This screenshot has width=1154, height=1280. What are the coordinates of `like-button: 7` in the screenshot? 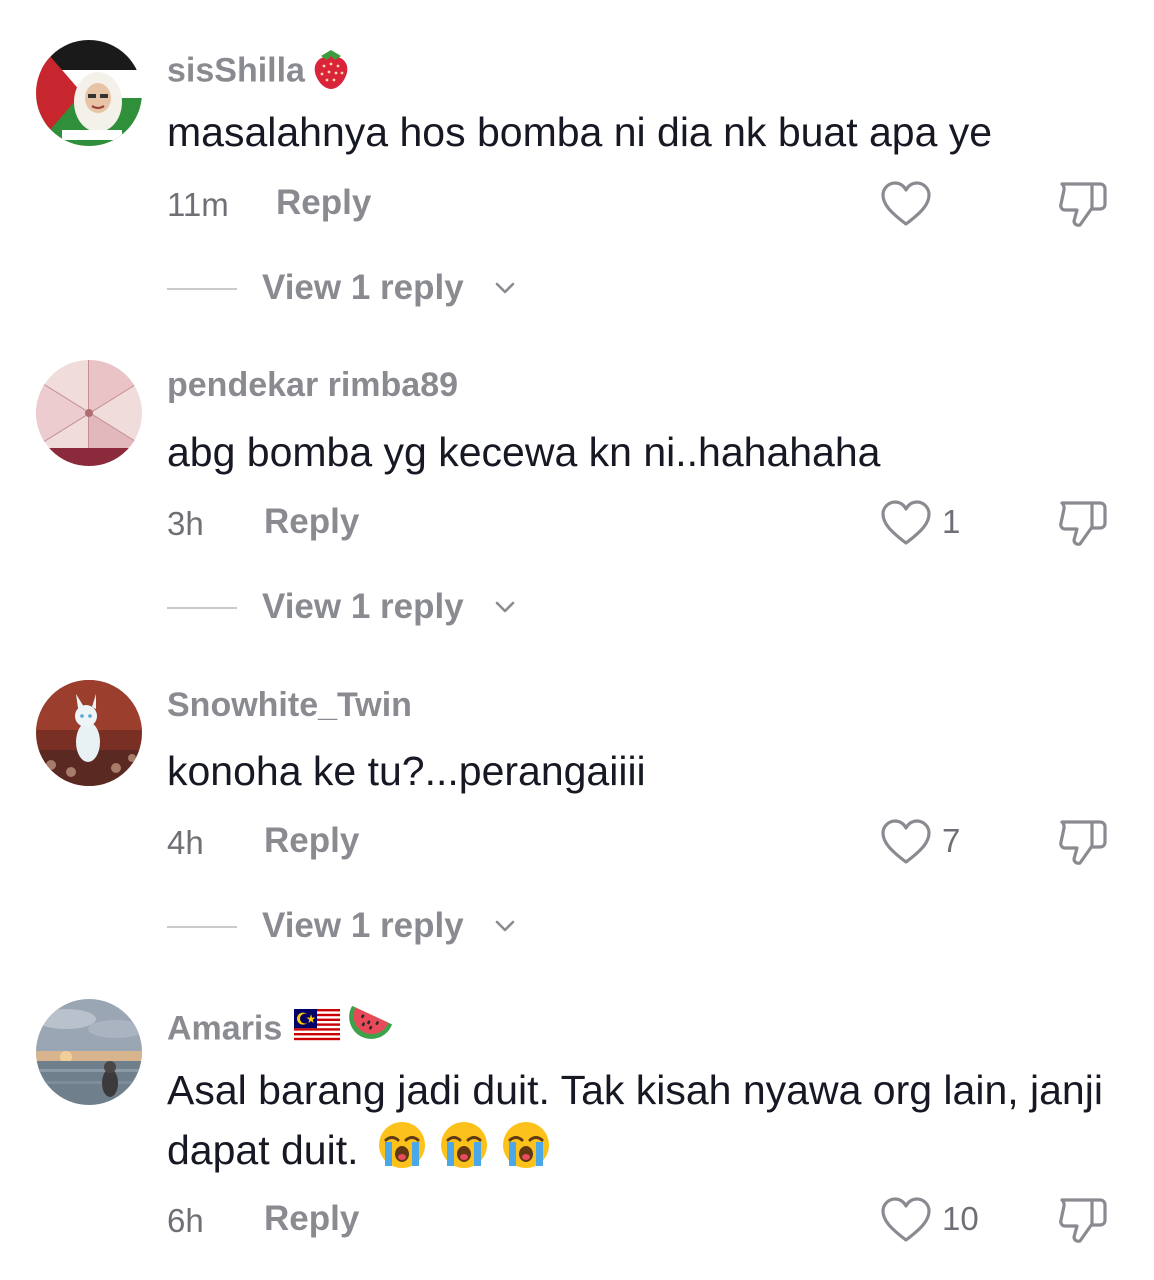 It's located at (935, 842).